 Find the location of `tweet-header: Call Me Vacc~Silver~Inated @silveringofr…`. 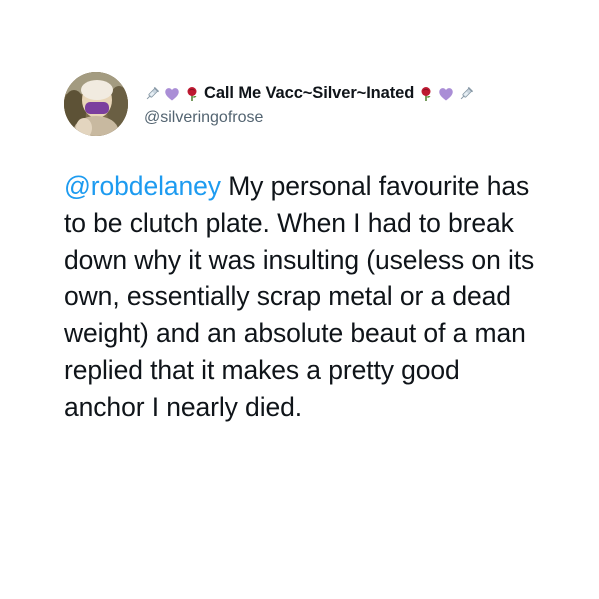

tweet-header: Call Me Vacc~Silver~Inated @silveringofr… is located at coordinates (269, 104).